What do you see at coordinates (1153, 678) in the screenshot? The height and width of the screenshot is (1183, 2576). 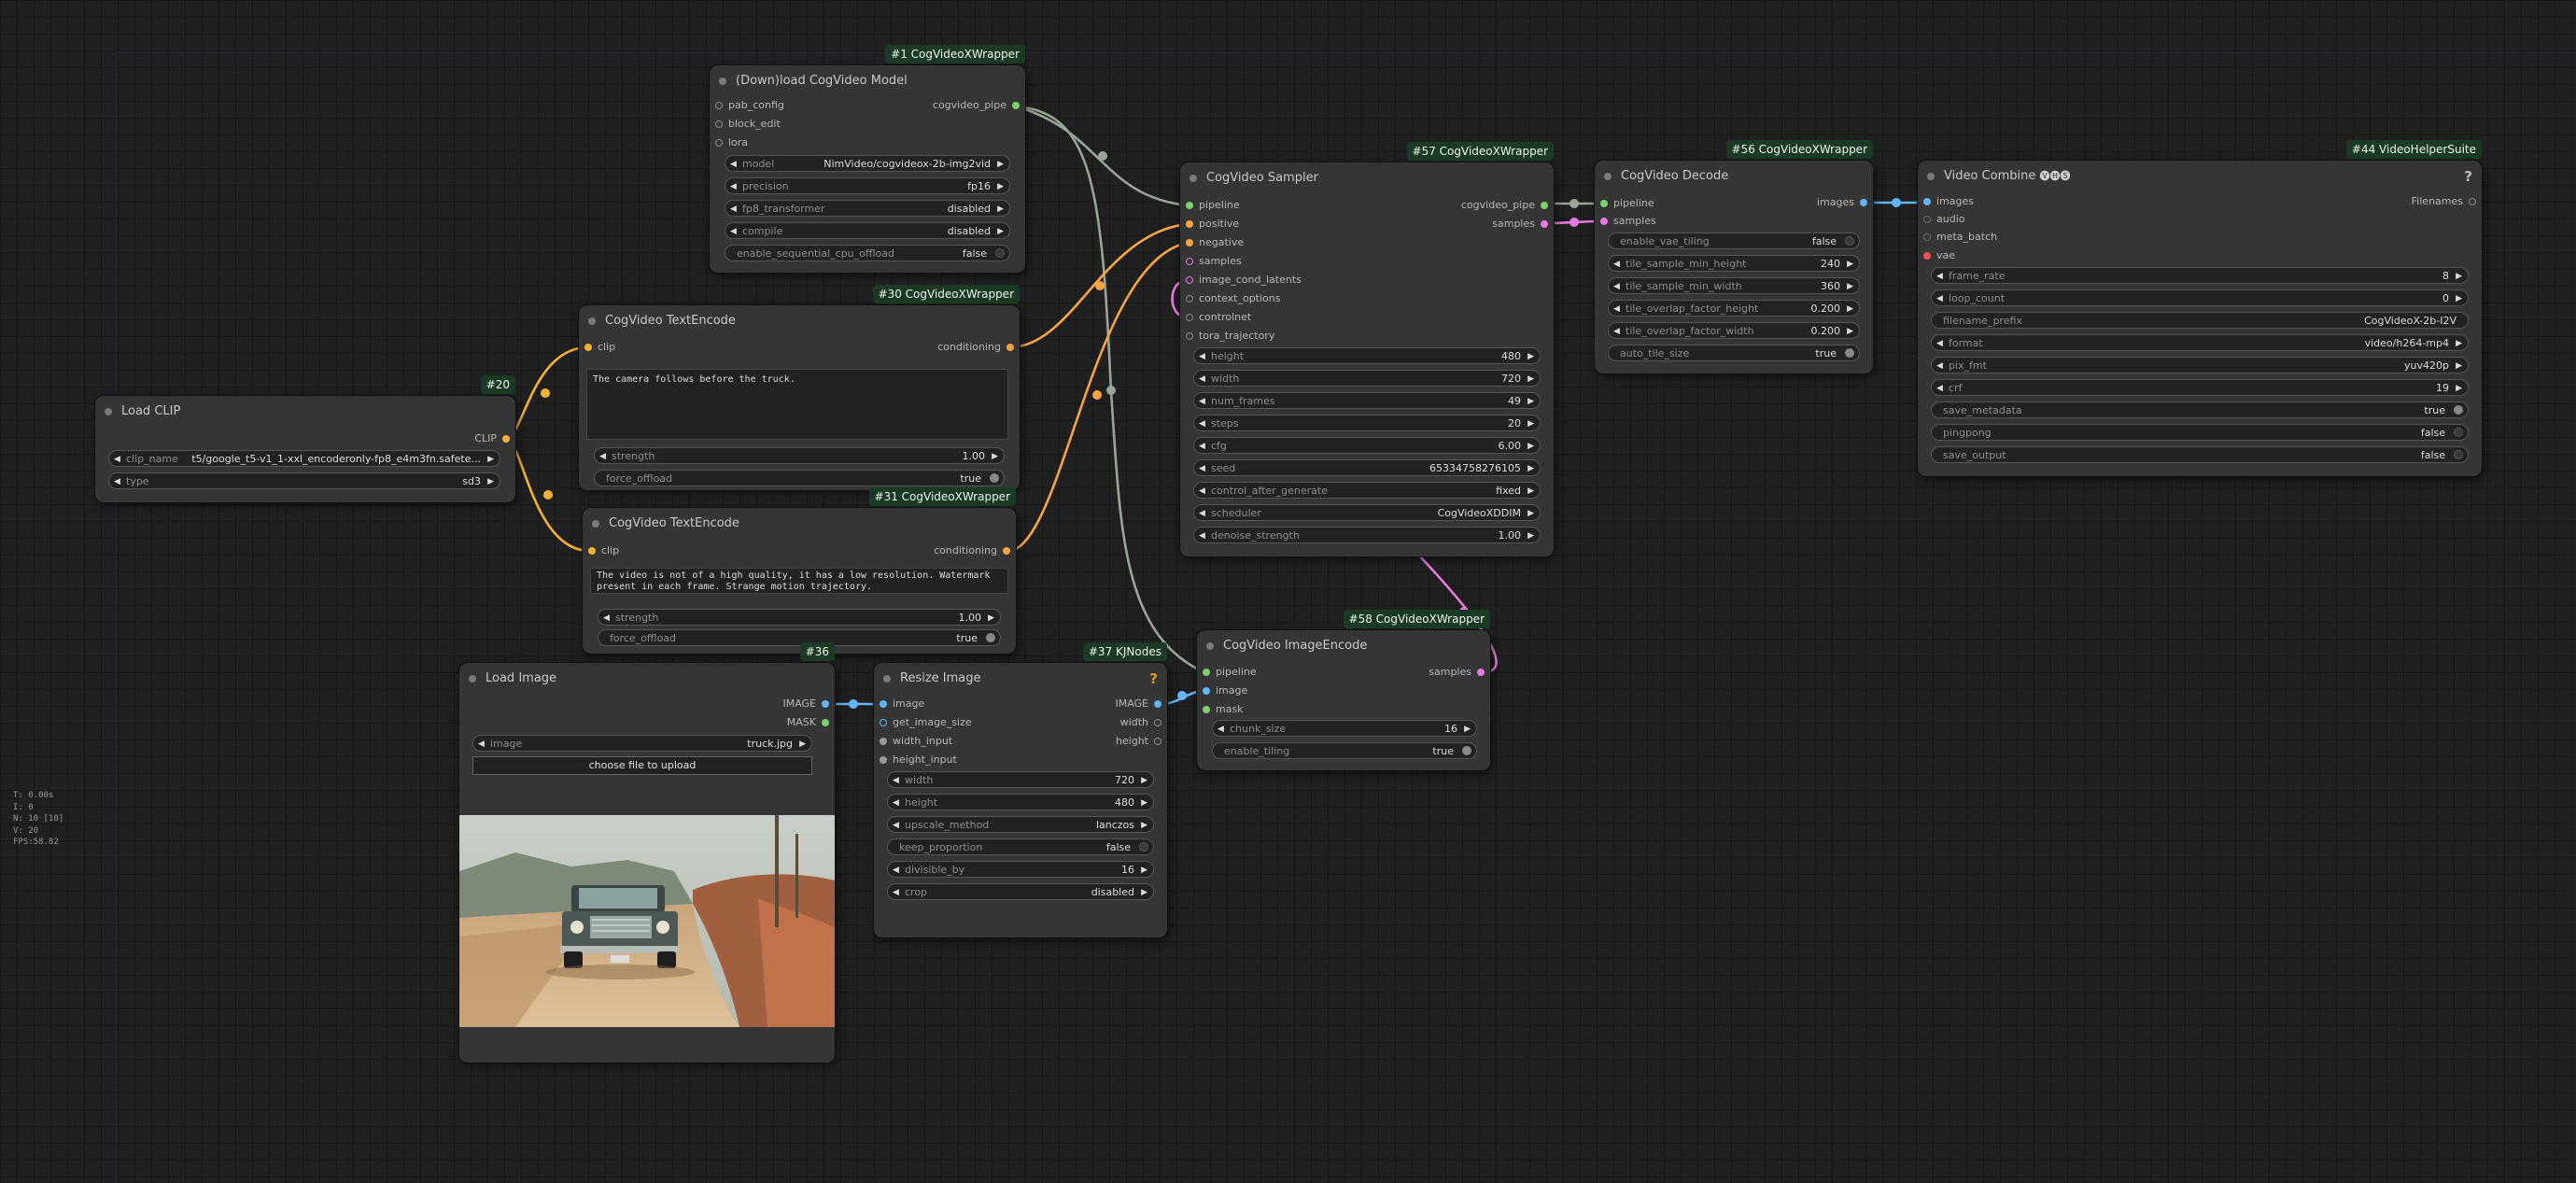 I see `help-icon: ?` at bounding box center [1153, 678].